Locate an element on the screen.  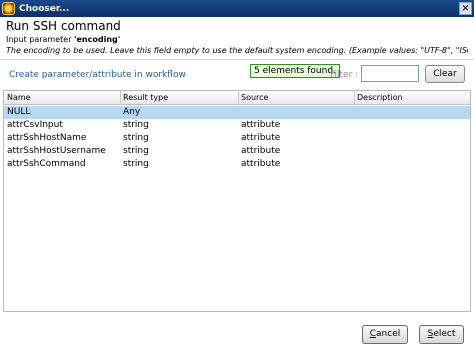
create-parameter-link: Create parameter/attribute in workflow is located at coordinates (97, 75).